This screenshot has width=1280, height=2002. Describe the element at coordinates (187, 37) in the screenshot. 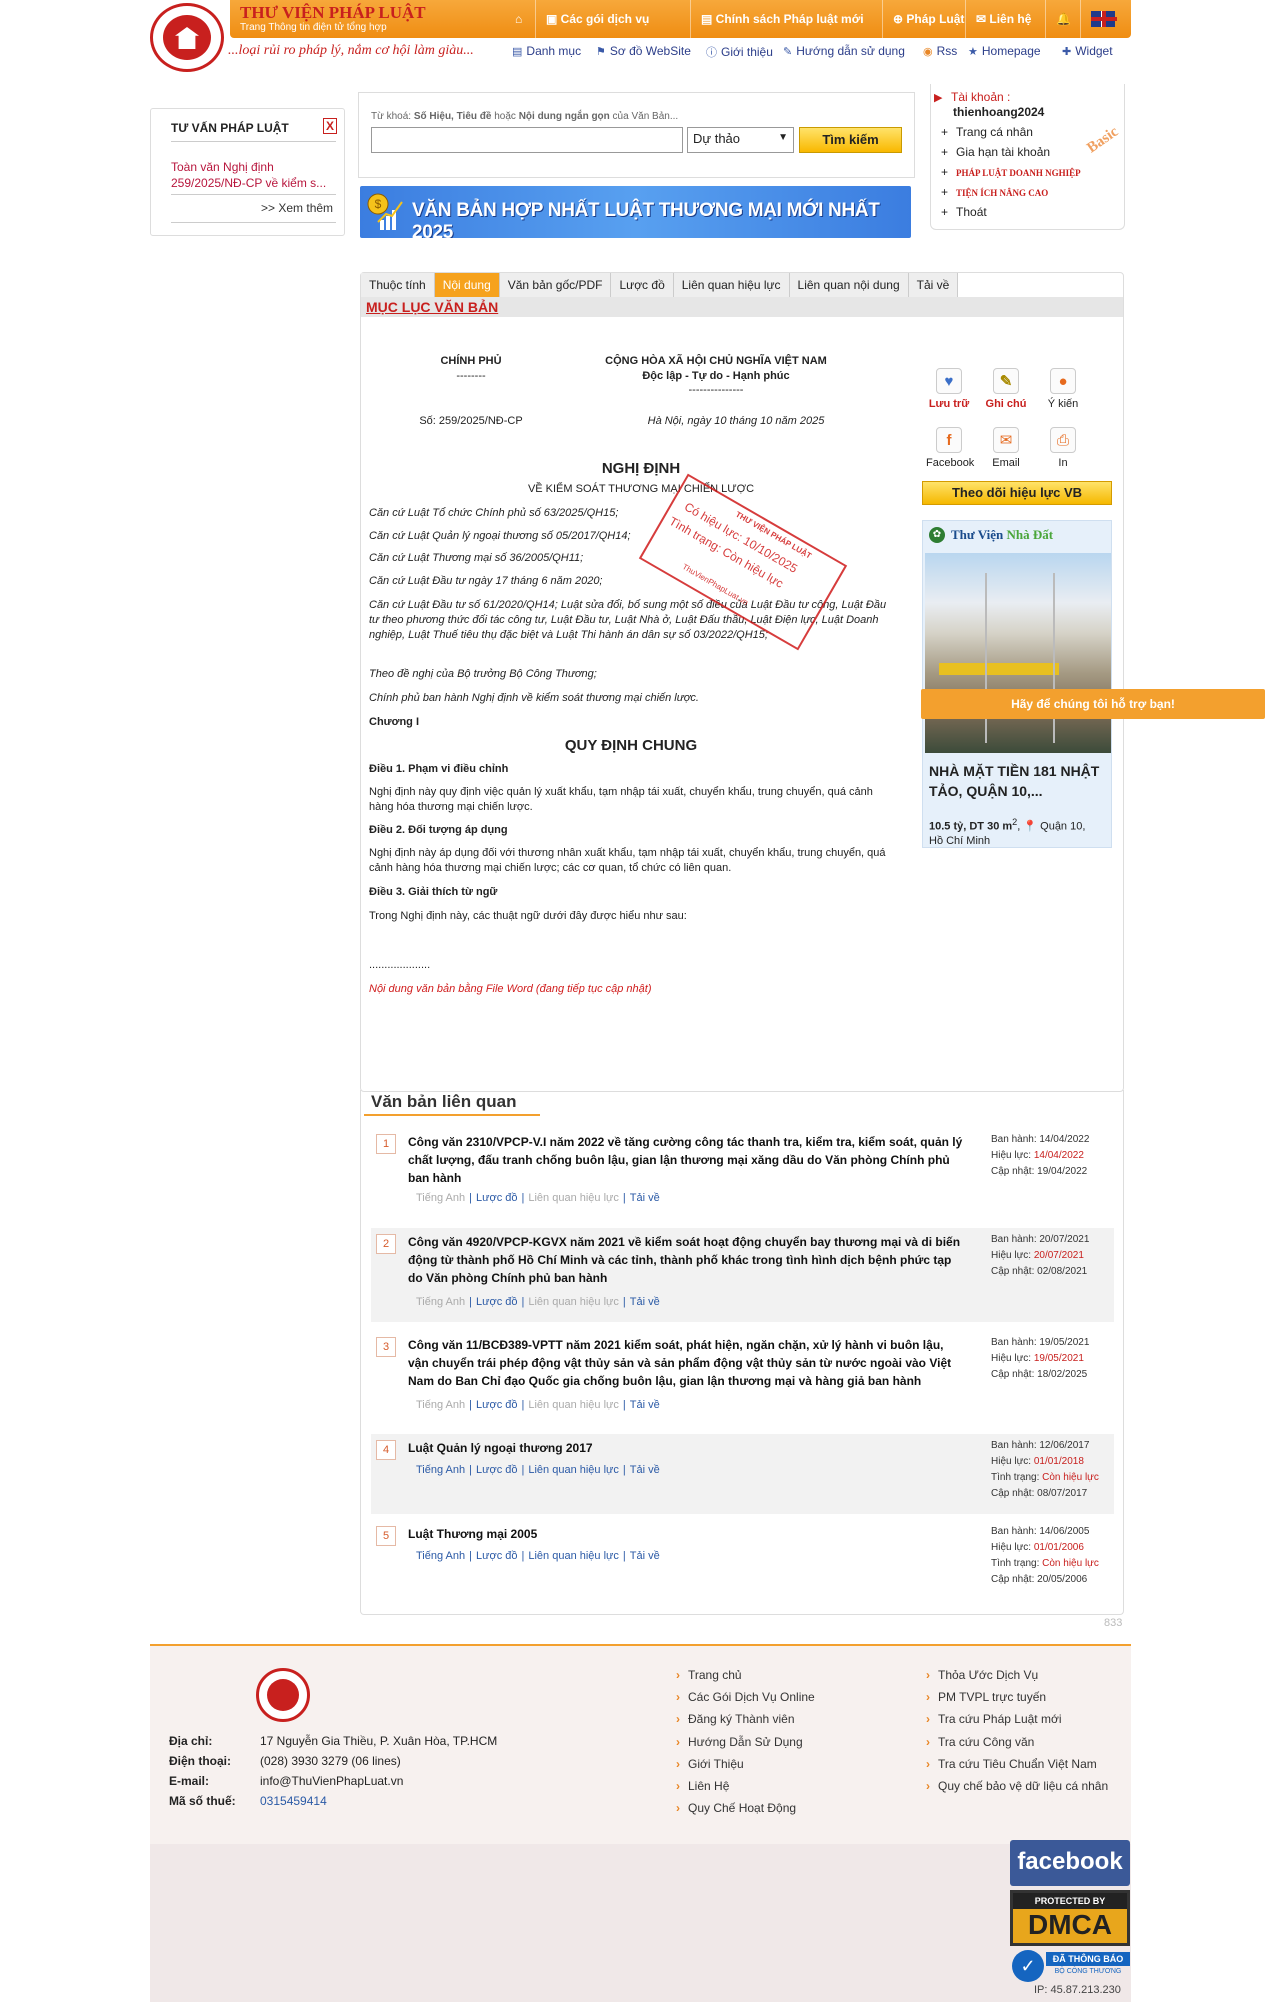

I see `site-logo` at that location.